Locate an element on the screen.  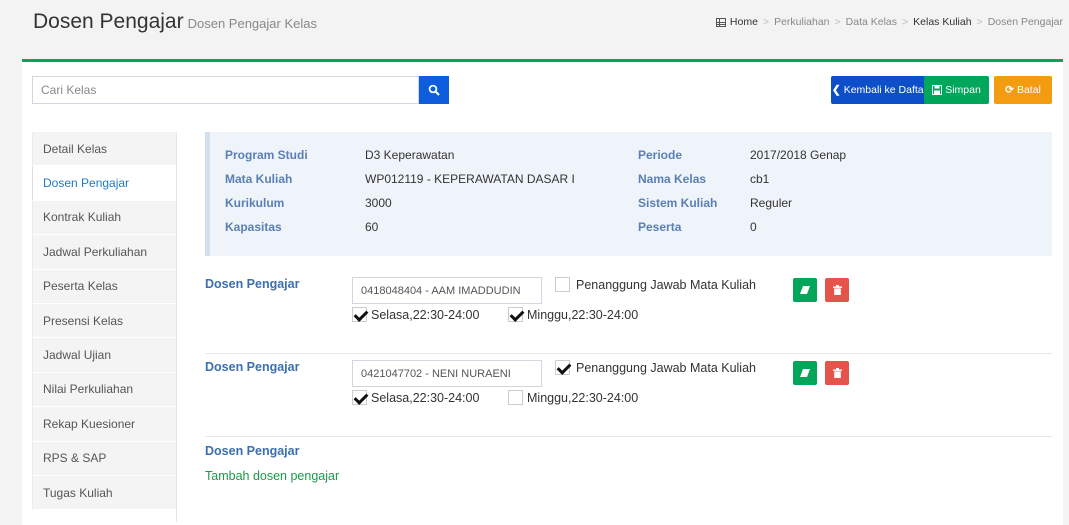
periode-label: Periode is located at coordinates (660, 155).